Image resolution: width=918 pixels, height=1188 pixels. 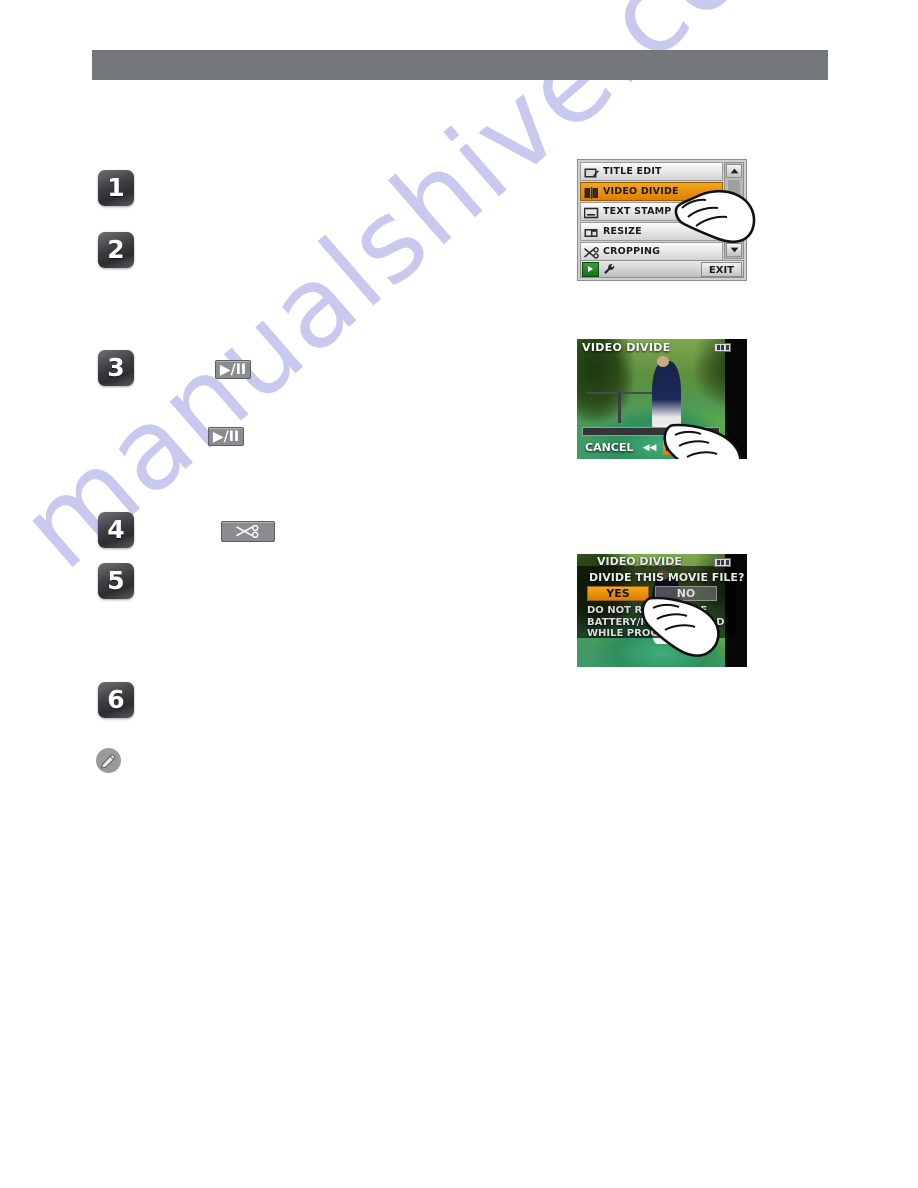 I want to click on step-badge-2: 2, so click(x=116, y=250).